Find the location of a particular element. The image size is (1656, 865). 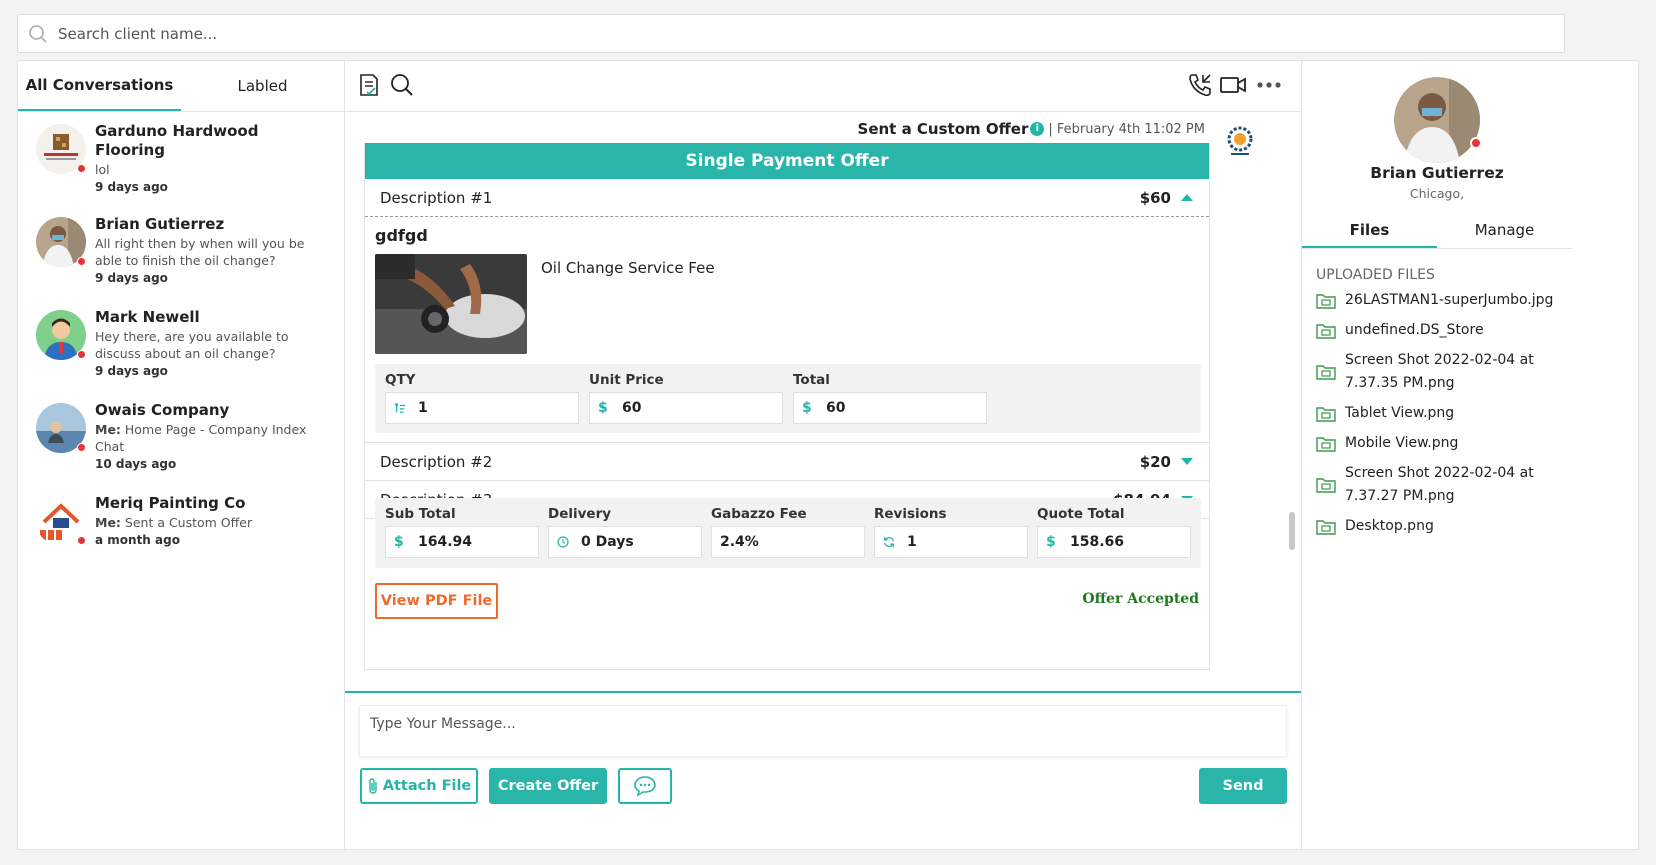

search-input is located at coordinates (358, 33).